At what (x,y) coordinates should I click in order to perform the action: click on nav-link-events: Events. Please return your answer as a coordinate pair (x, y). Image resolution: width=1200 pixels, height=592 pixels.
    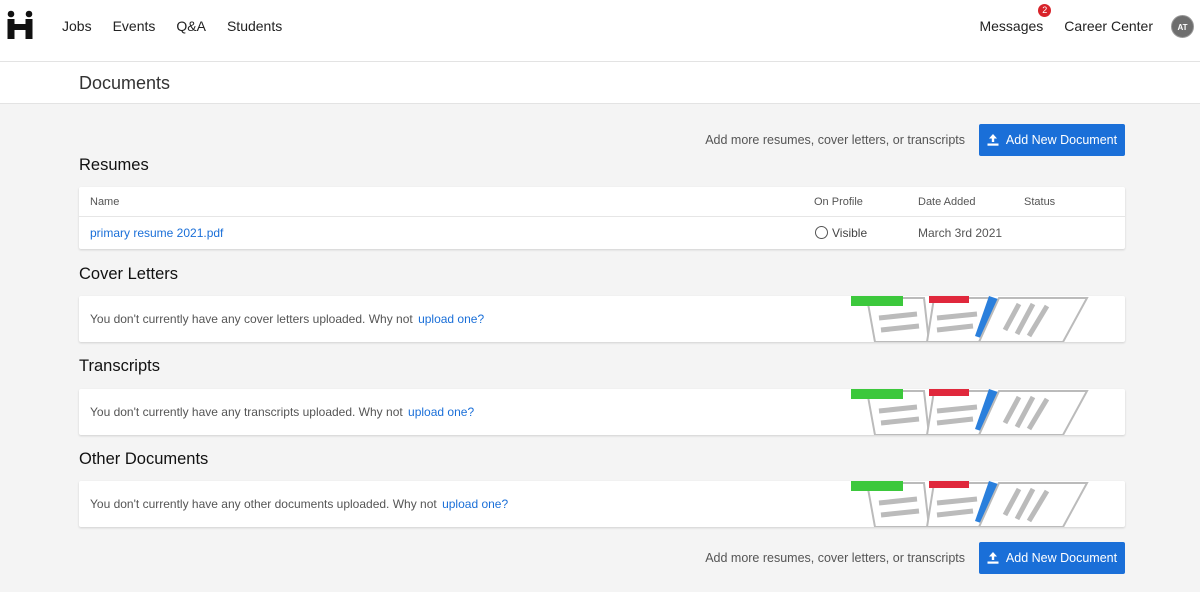
    Looking at the image, I should click on (134, 26).